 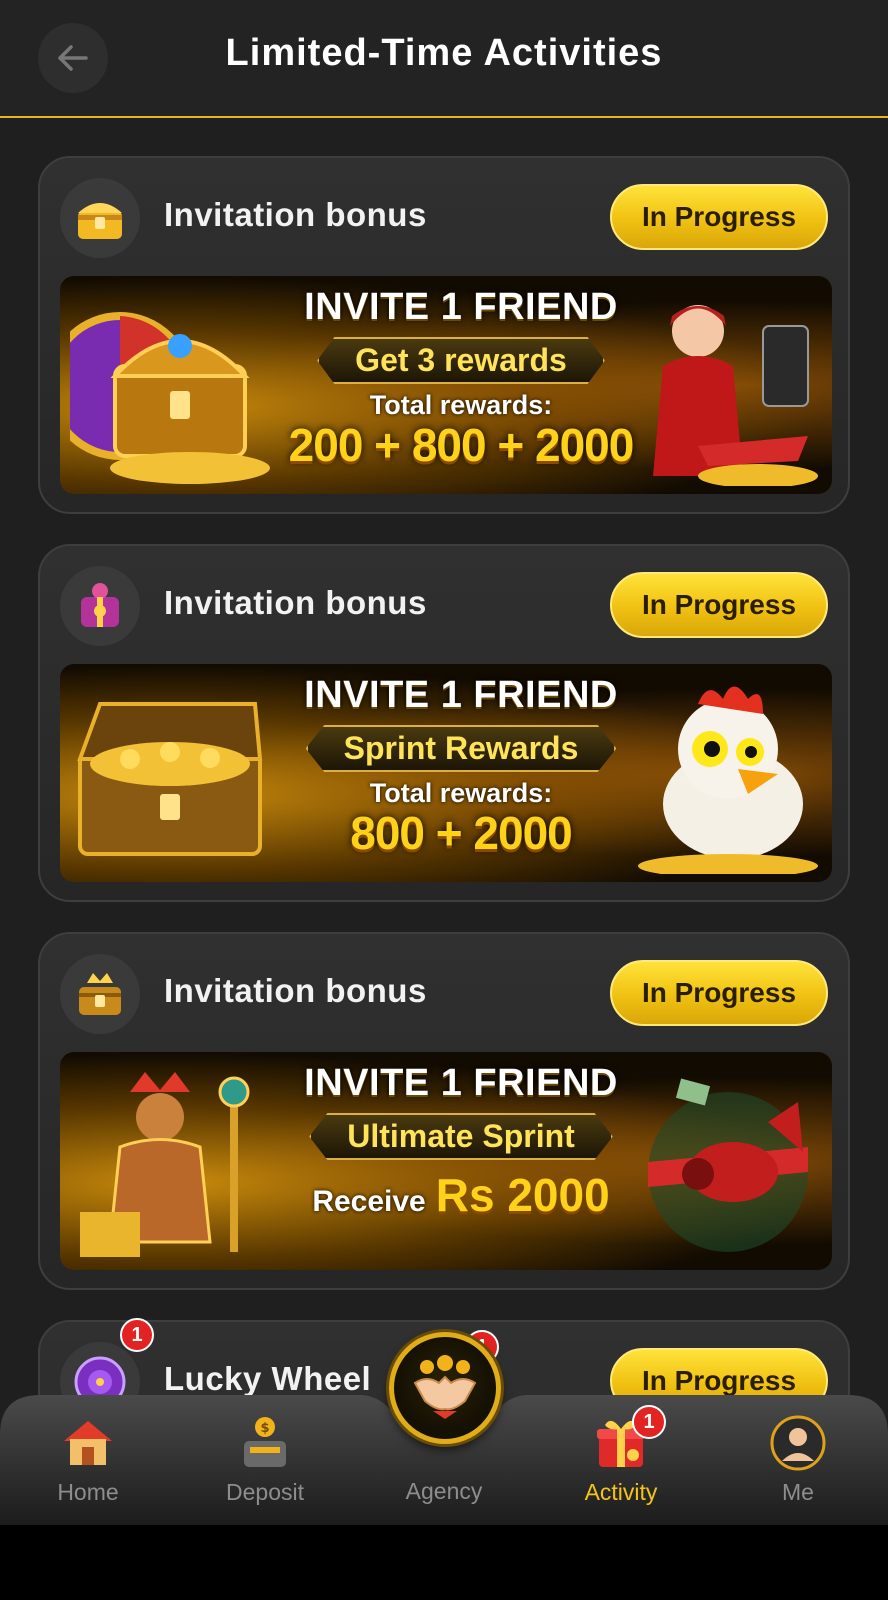 I want to click on banner-amount: 800 + 2000, so click(x=461, y=833).